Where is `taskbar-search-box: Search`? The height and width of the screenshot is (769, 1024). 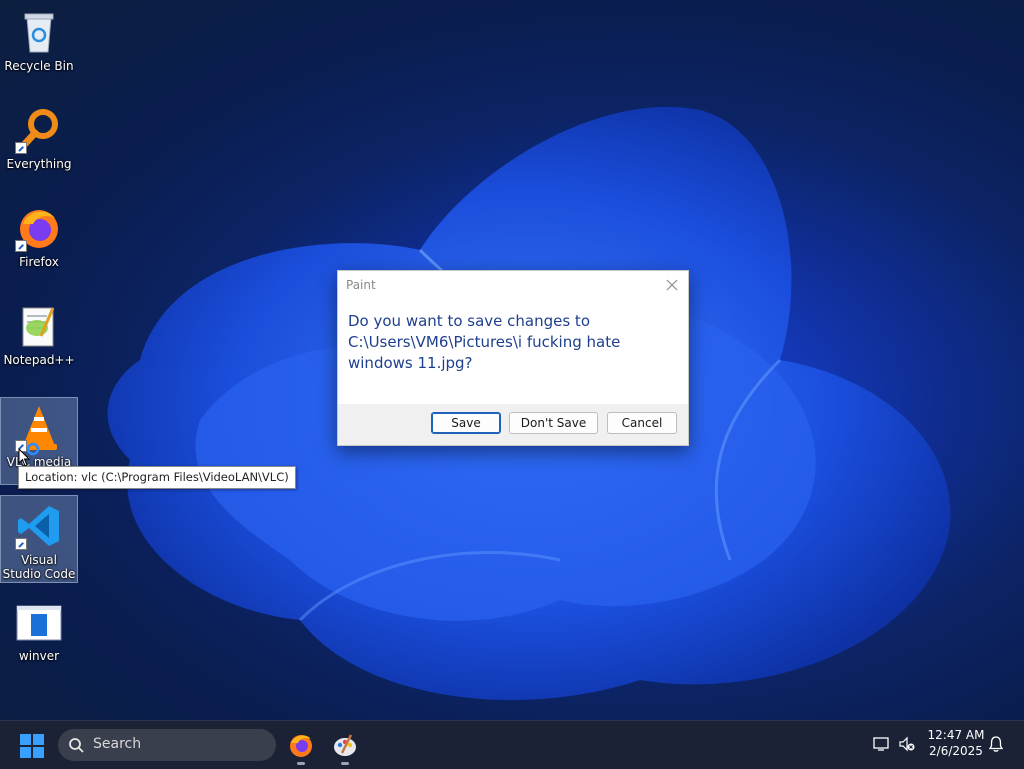
taskbar-search-box: Search is located at coordinates (167, 745).